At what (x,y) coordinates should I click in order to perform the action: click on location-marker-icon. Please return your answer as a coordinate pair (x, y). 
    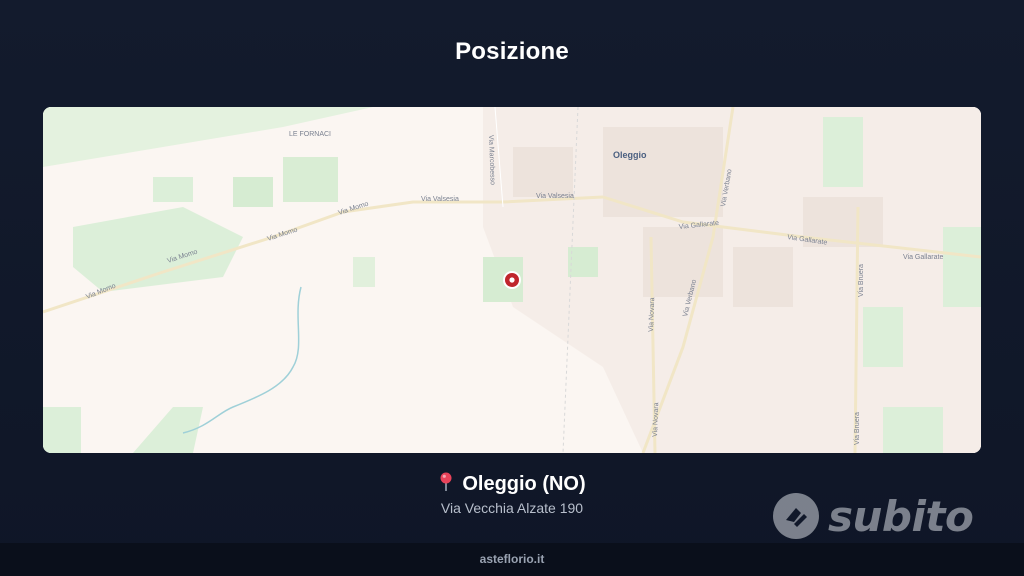
    Looking at the image, I should click on (512, 280).